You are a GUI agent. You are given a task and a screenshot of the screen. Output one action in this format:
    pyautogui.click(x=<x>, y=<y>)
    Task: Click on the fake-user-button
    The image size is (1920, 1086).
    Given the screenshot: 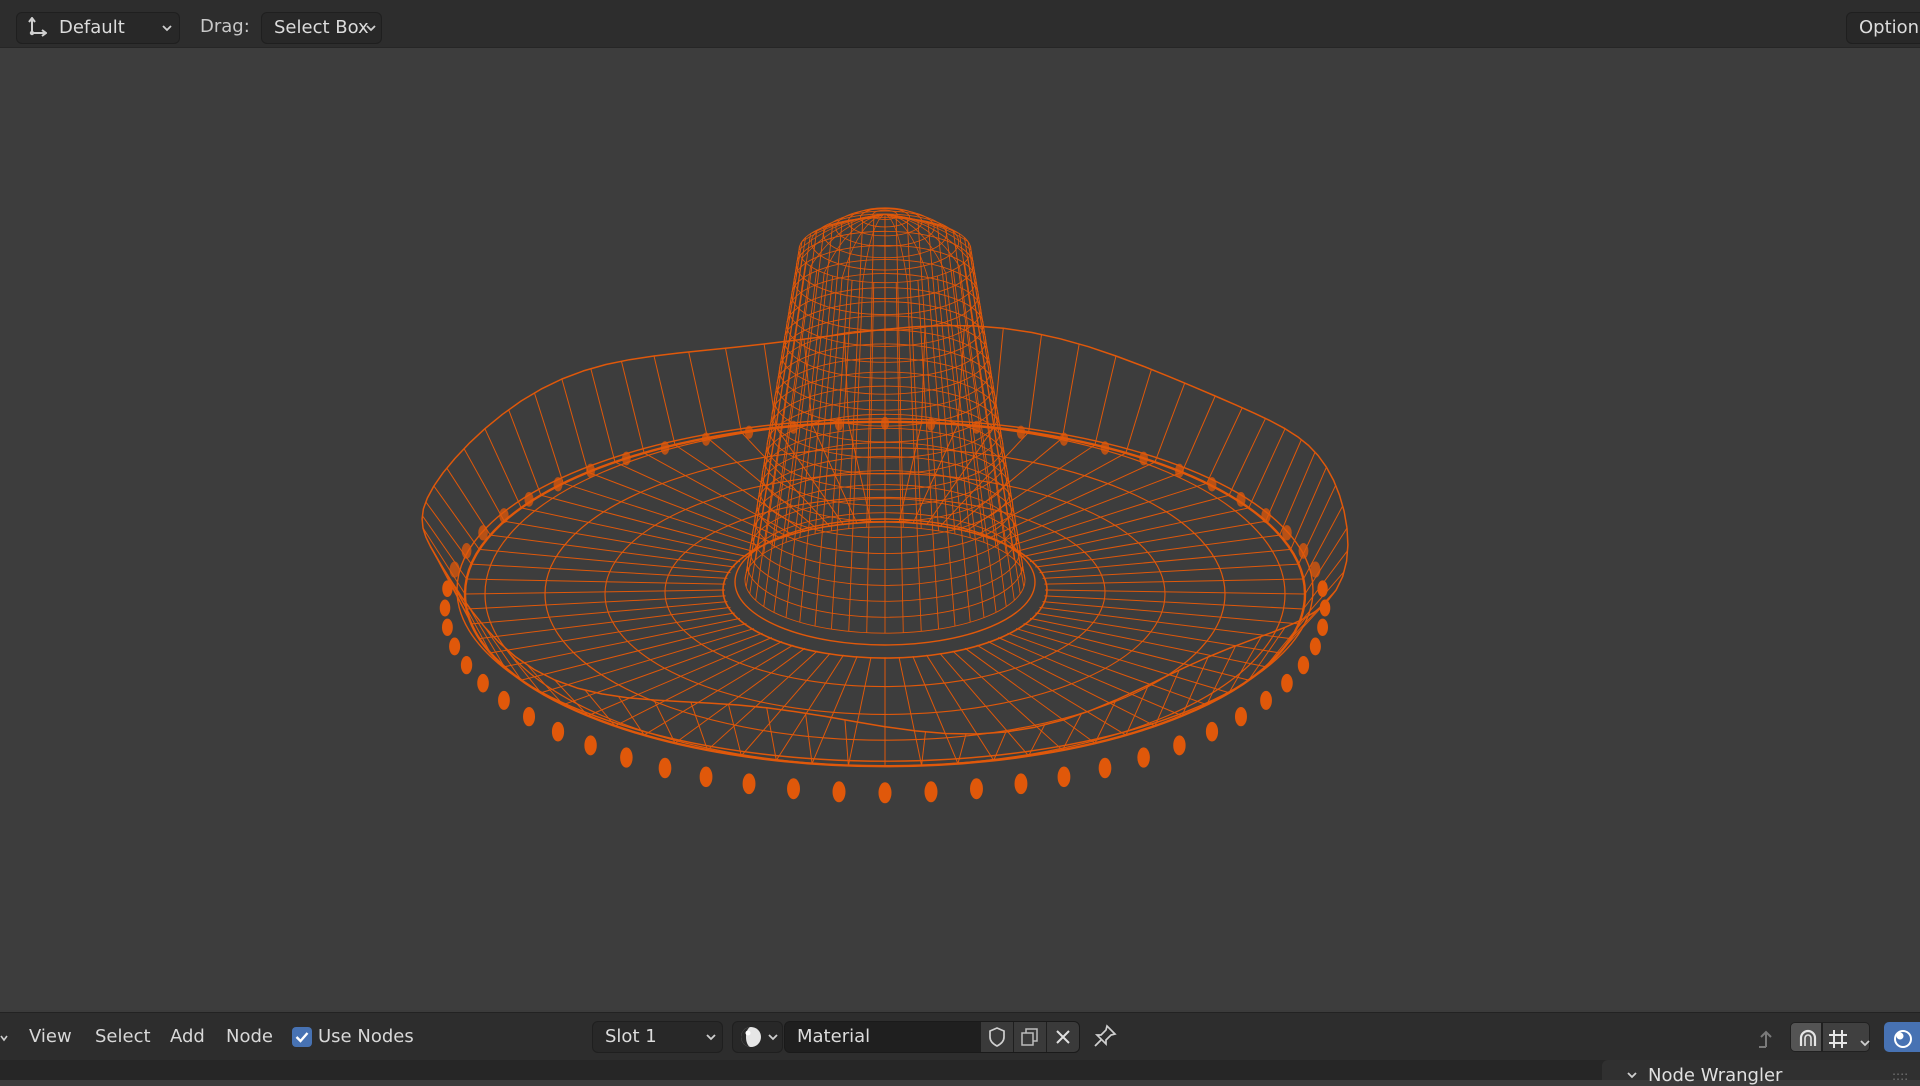 What is the action you would take?
    pyautogui.click(x=997, y=1037)
    